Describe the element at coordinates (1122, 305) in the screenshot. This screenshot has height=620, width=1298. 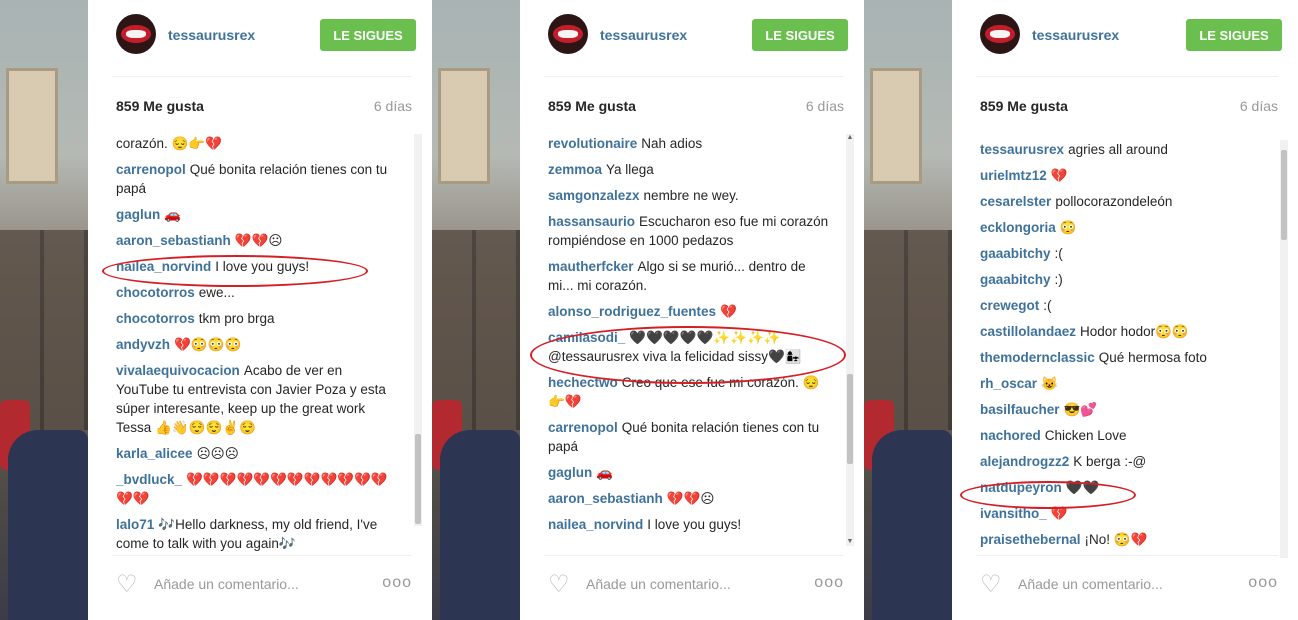
I see `comment-item: crewegot:(` at that location.